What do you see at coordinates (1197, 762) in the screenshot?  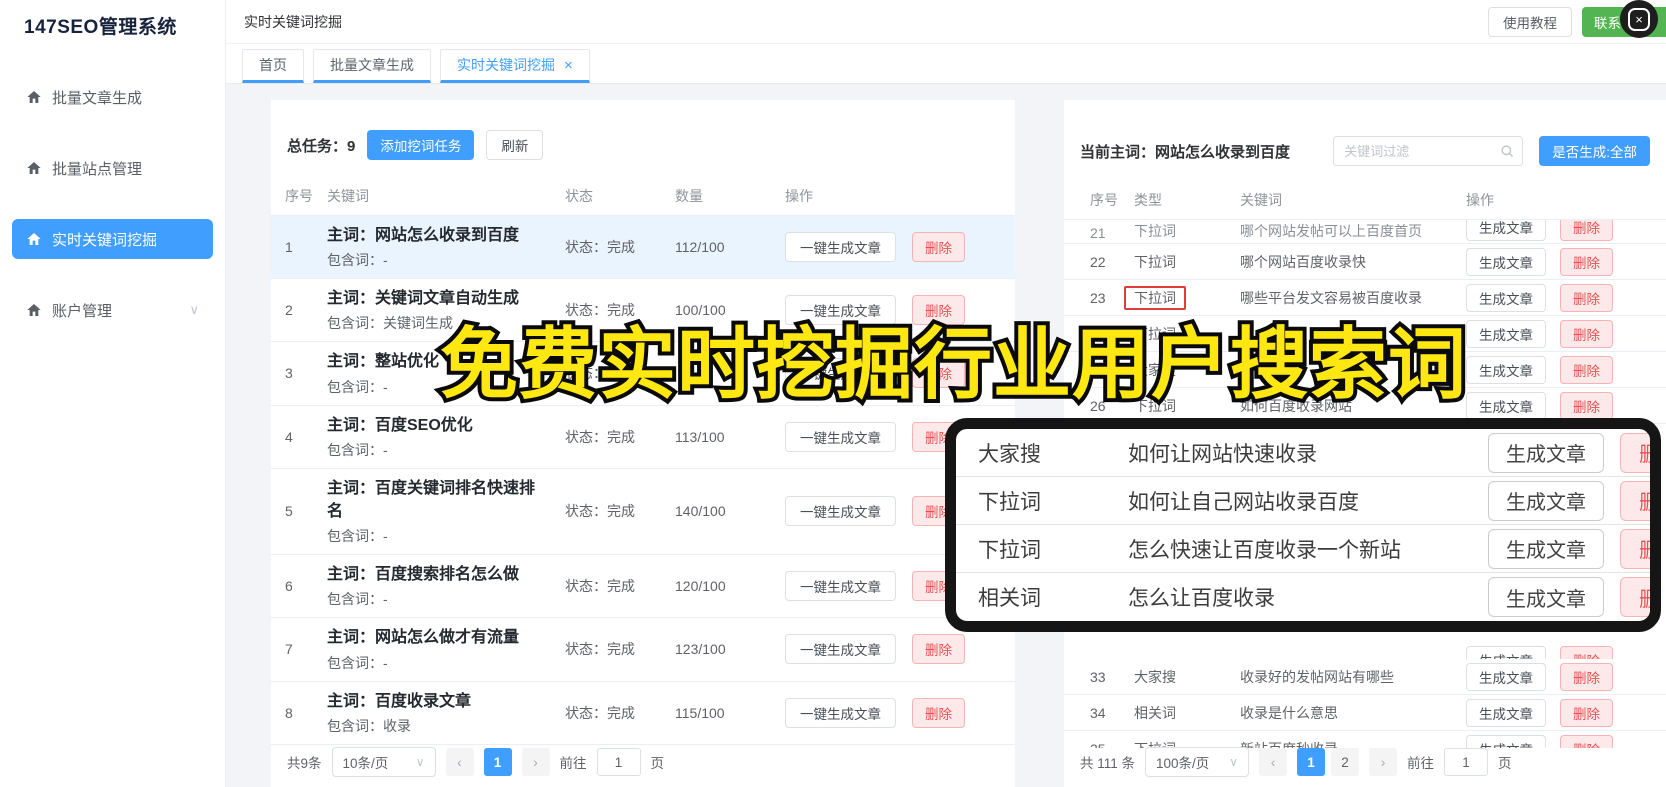 I see `page-size-select: 100条/页 ∨` at bounding box center [1197, 762].